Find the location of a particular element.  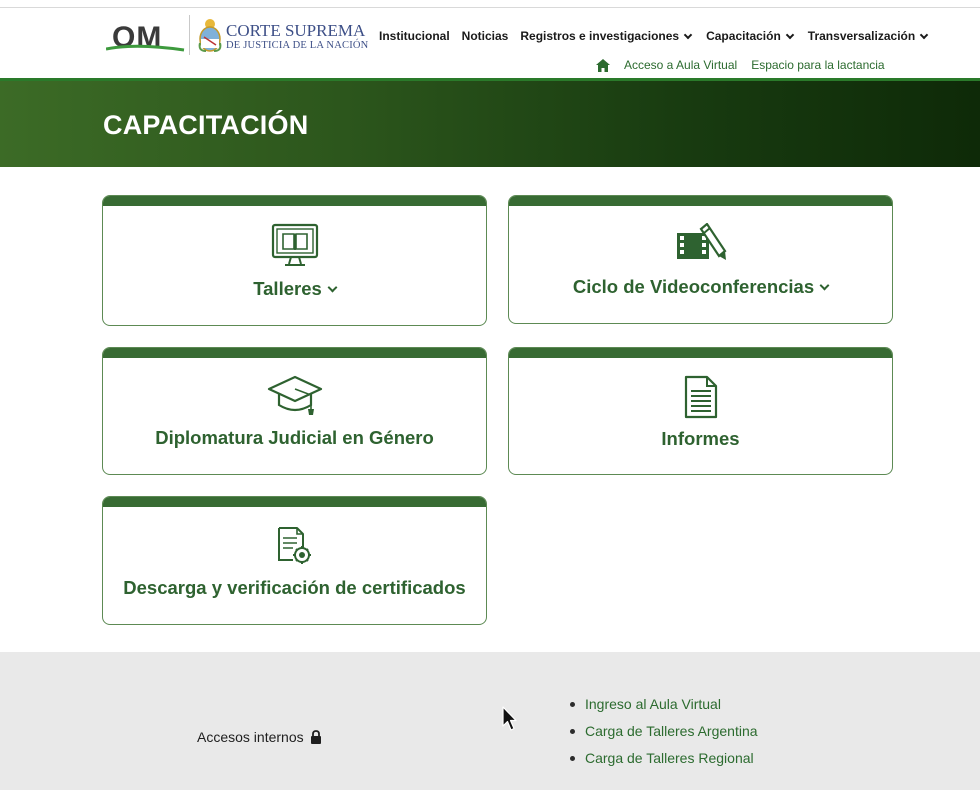

aula-virtual-link: Acceso a Aula Virtual is located at coordinates (680, 65).